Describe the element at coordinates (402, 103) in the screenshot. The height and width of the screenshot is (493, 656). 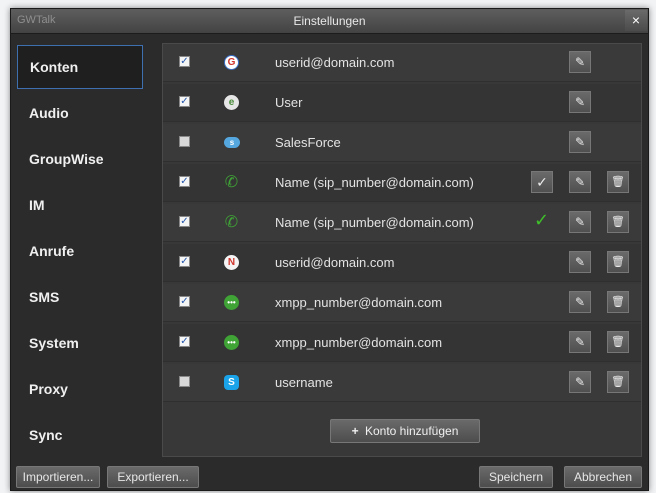
I see `account-row: ✓ e User ✎` at that location.